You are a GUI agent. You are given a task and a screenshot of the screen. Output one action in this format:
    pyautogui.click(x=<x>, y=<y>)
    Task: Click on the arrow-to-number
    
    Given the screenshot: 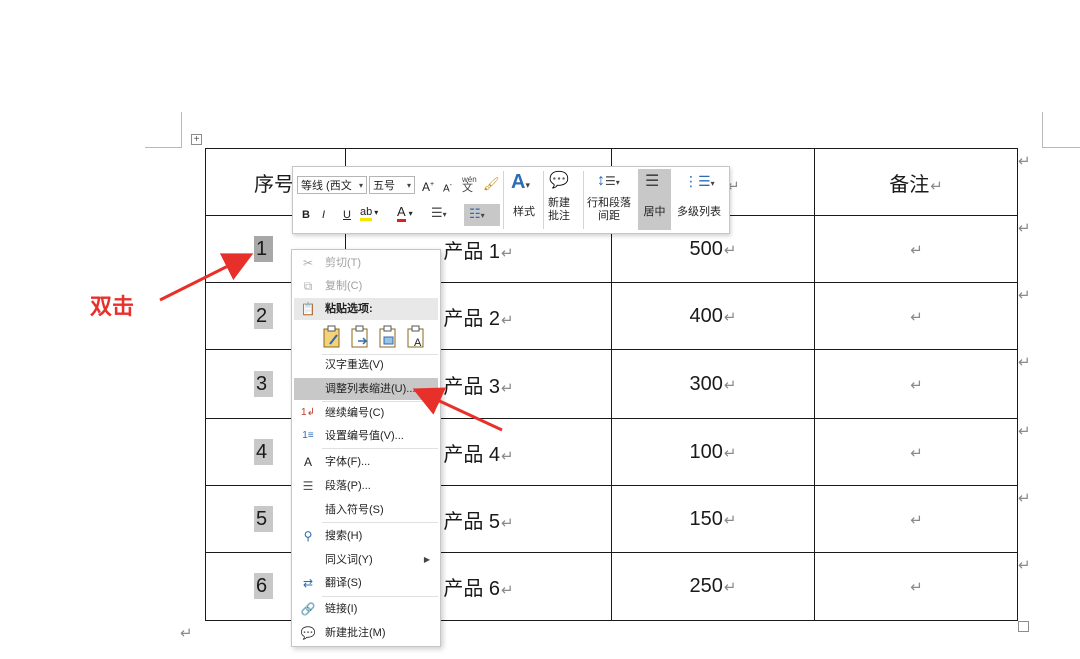 What is the action you would take?
    pyautogui.click(x=206, y=277)
    